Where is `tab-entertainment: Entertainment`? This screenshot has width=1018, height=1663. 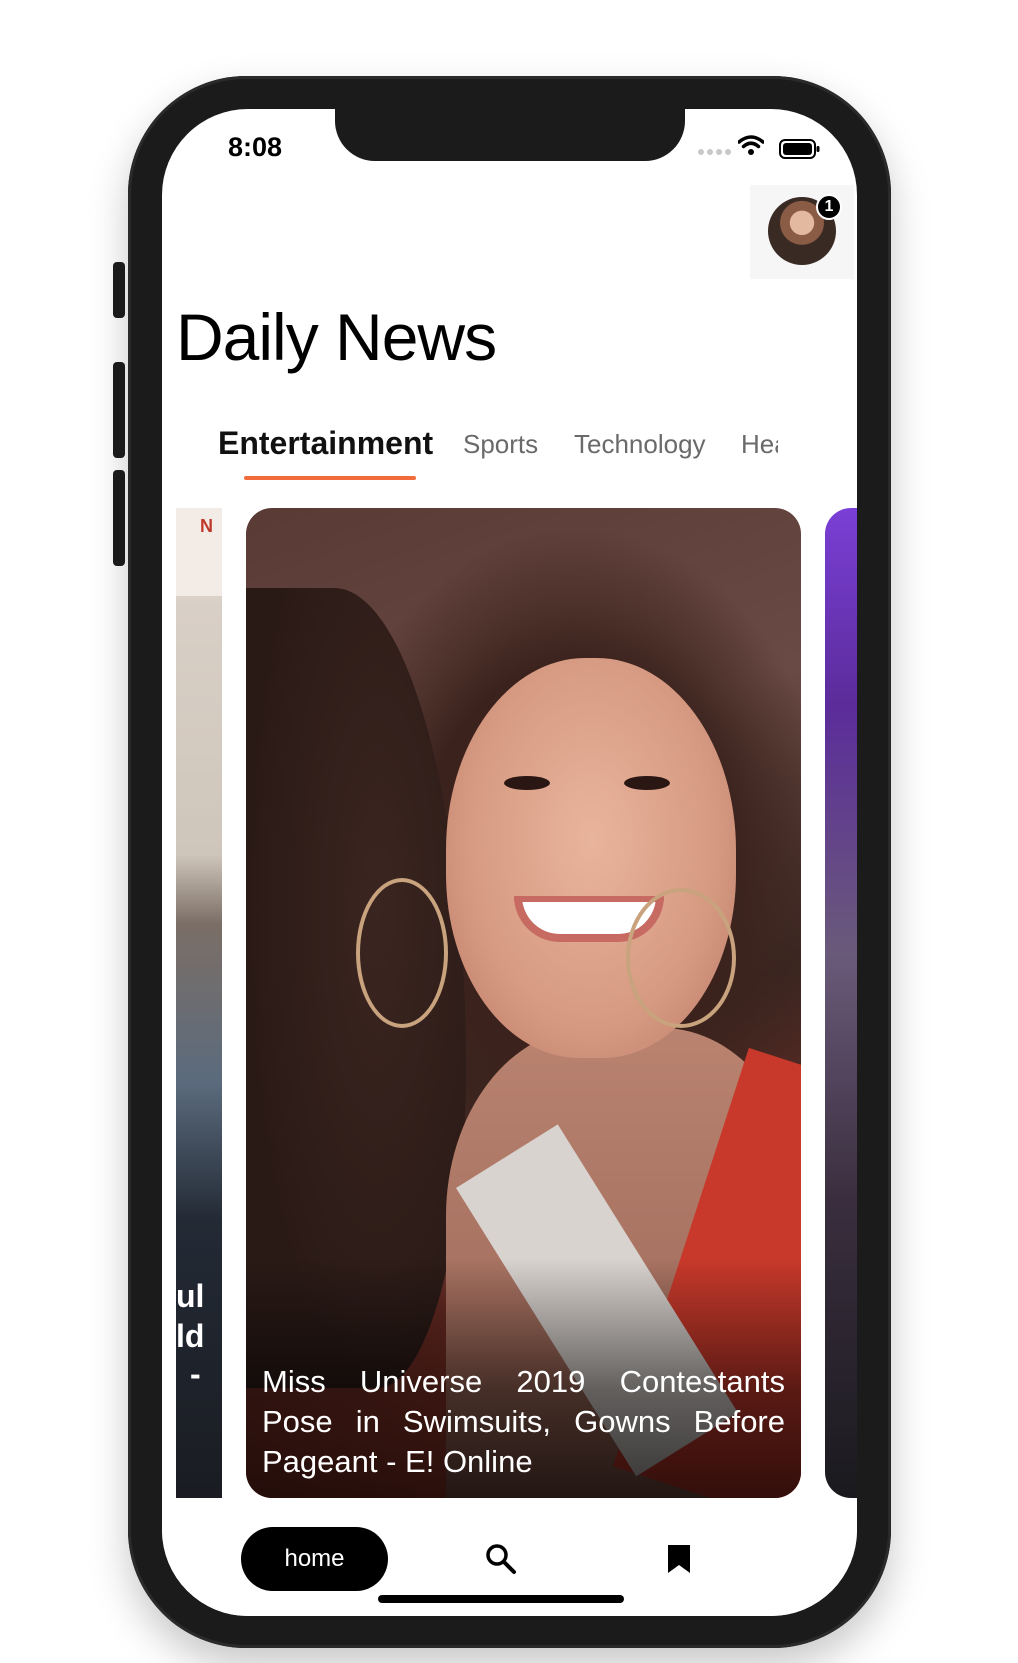 tab-entertainment: Entertainment is located at coordinates (325, 445).